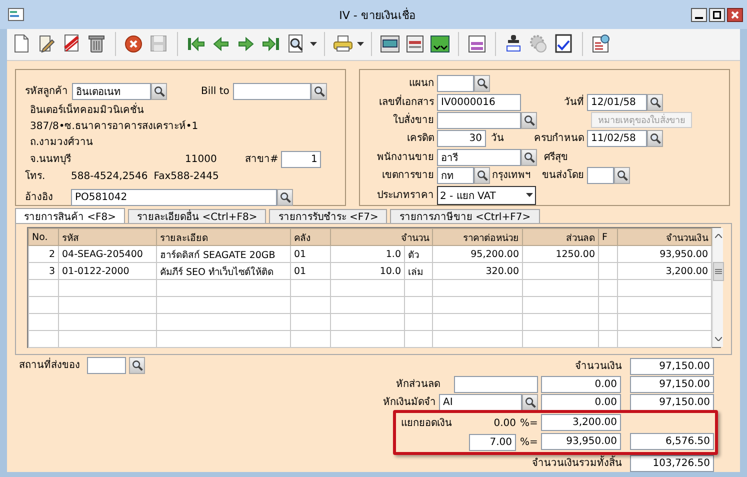 The width and height of the screenshot is (747, 477). Describe the element at coordinates (617, 139) in the screenshot. I see `text-field: 11/02/58` at that location.